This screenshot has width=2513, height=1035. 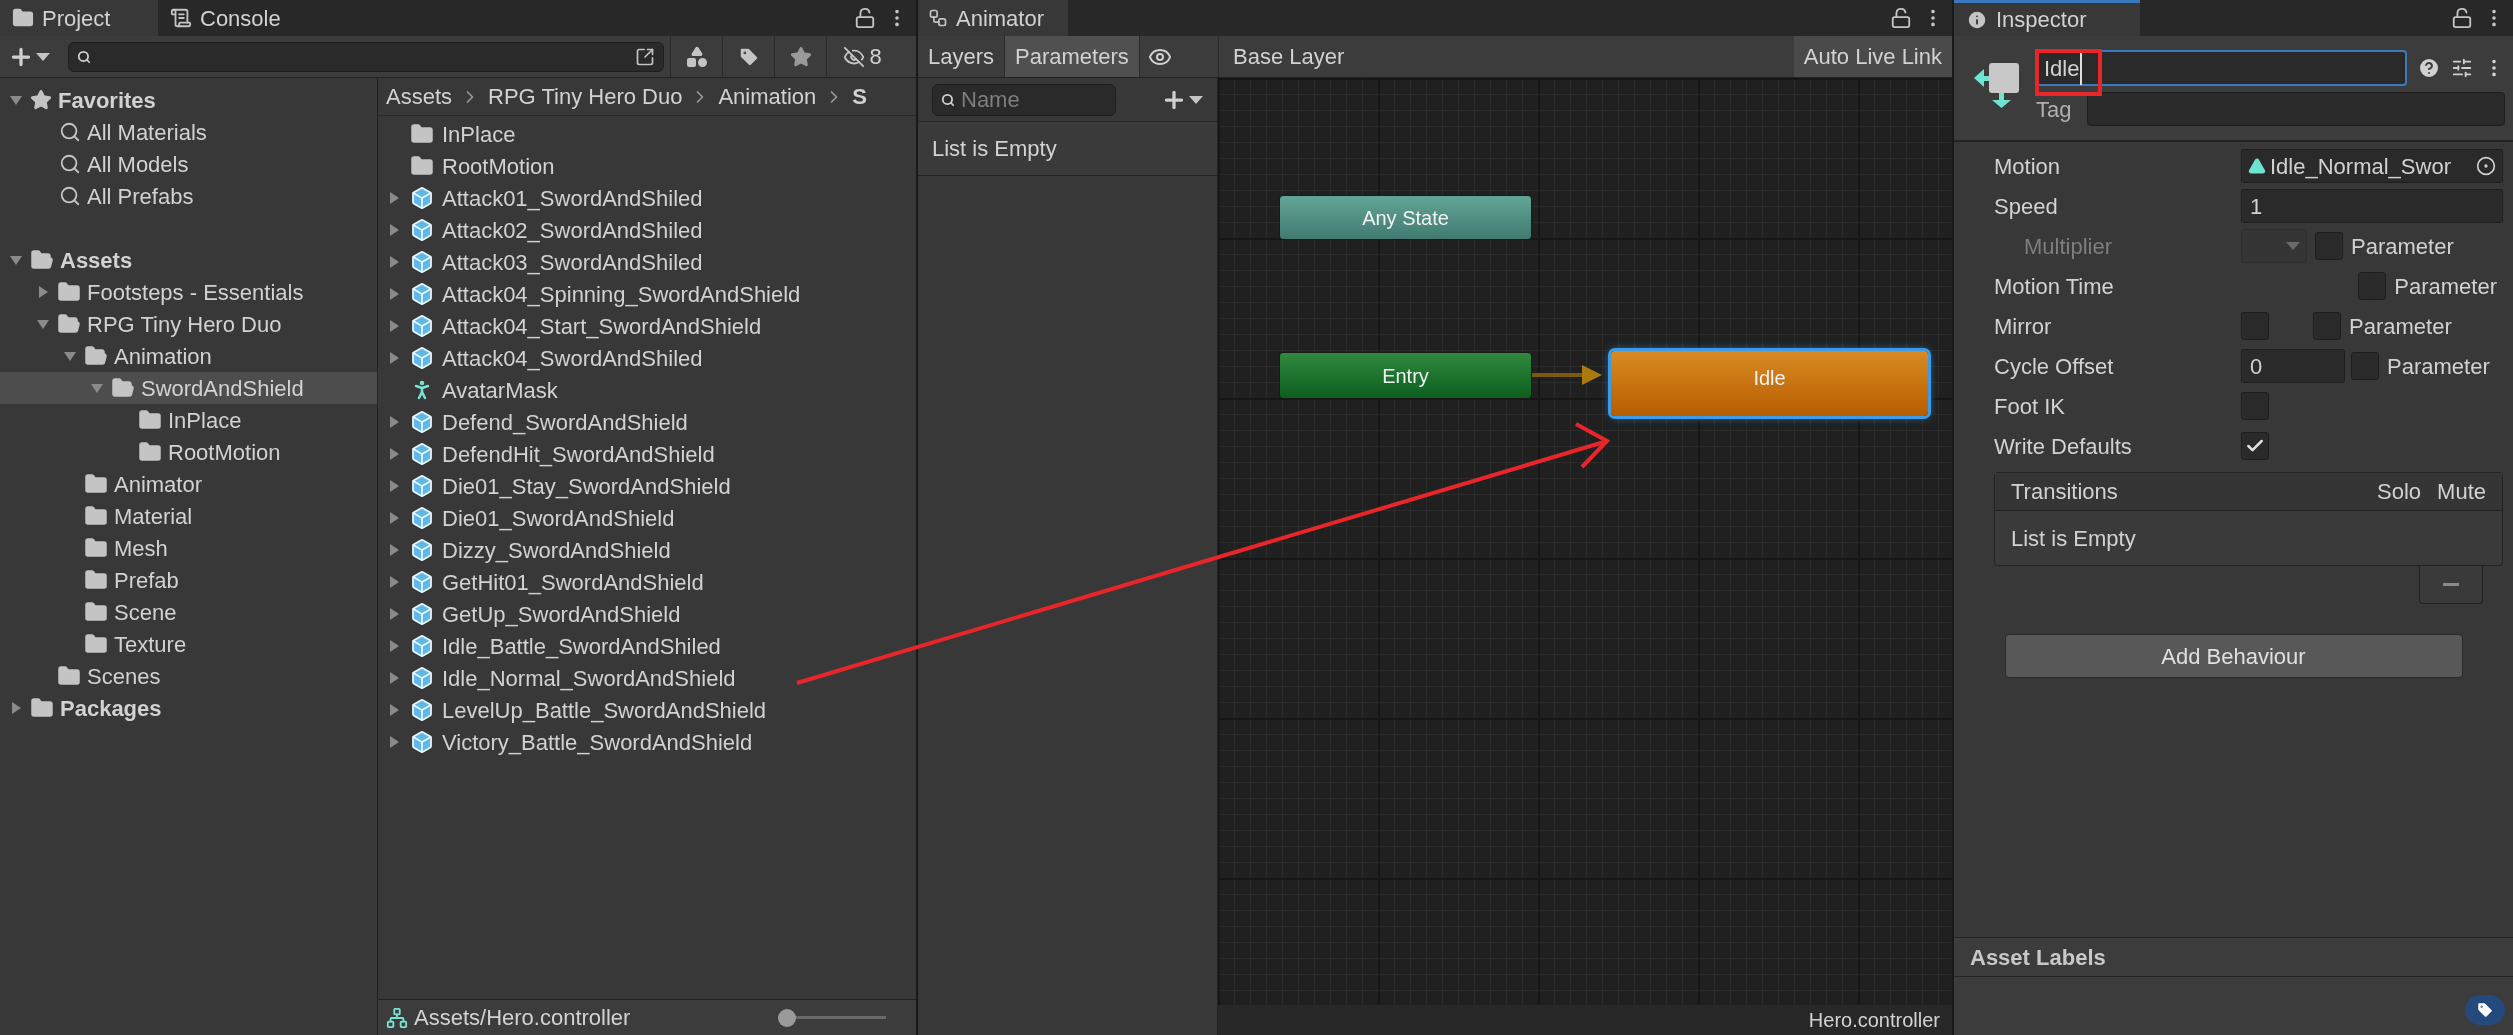 What do you see at coordinates (2372, 206) in the screenshot?
I see `speed-field: 1` at bounding box center [2372, 206].